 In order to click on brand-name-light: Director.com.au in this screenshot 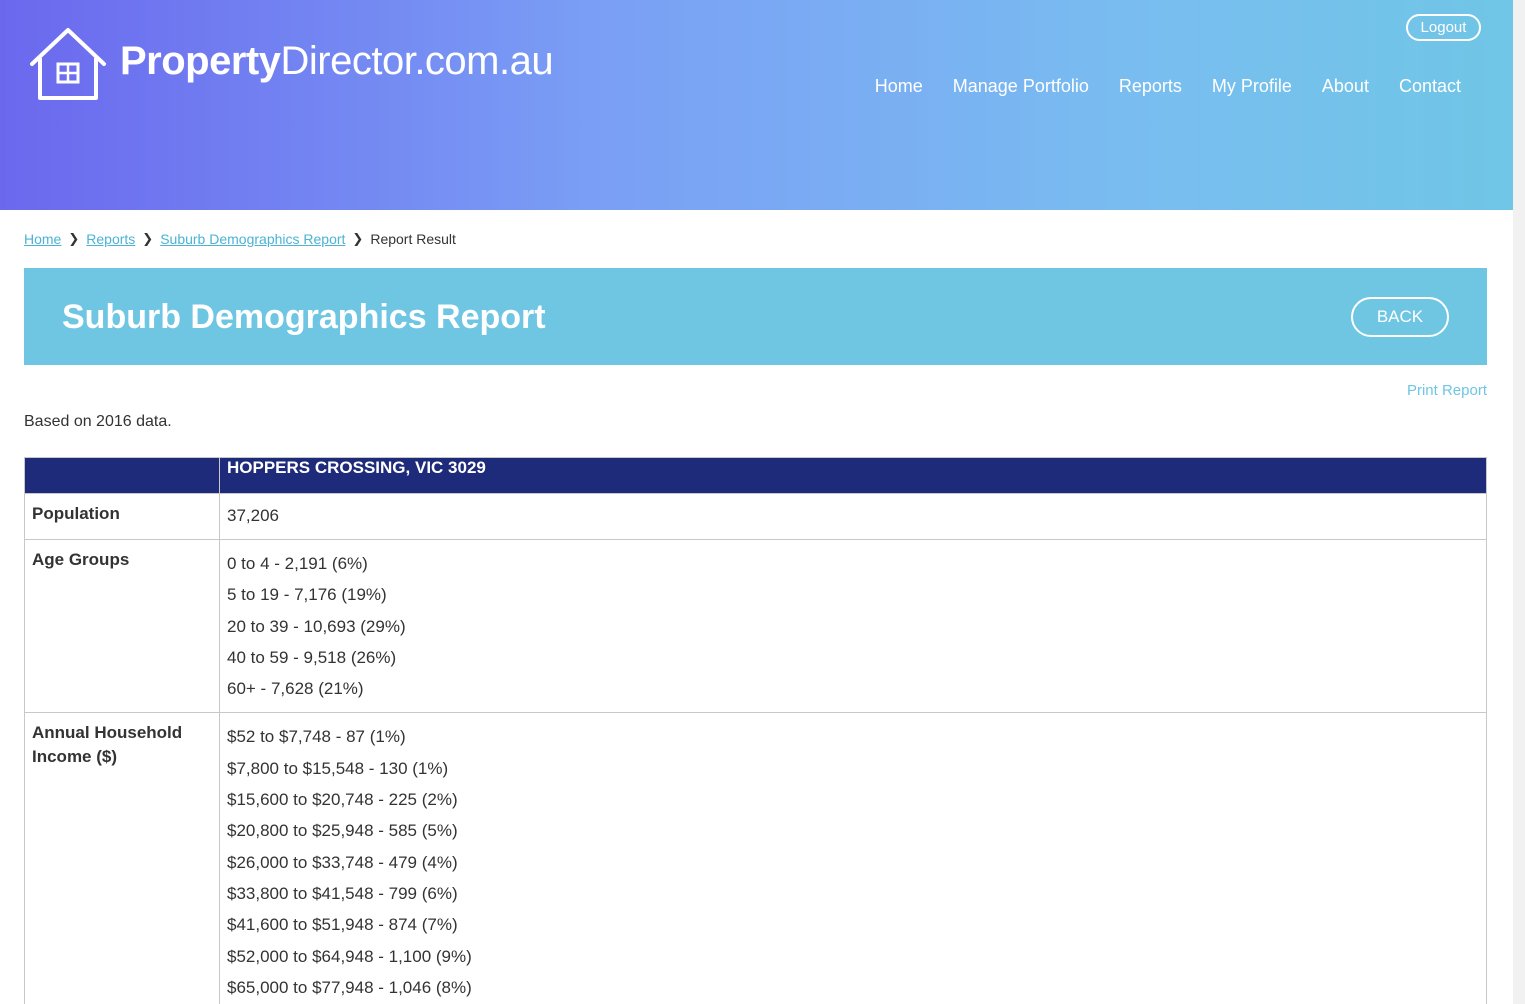, I will do `click(417, 60)`.